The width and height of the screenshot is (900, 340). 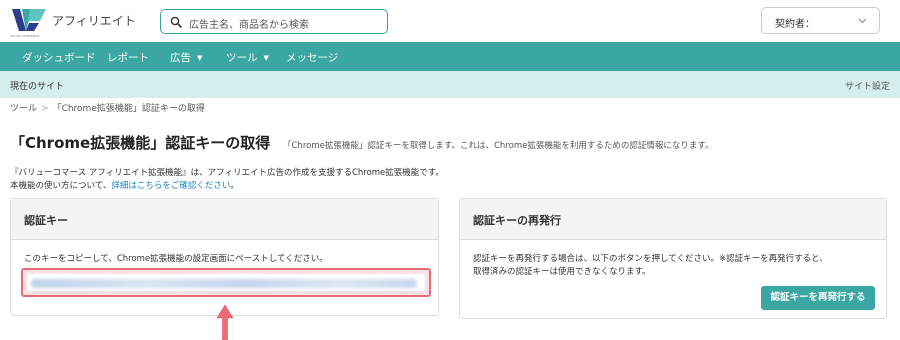 I want to click on top-header: VALUECOMMERCE アフィリエイト 広告主名、商品名から検索 契約者：, so click(x=450, y=21).